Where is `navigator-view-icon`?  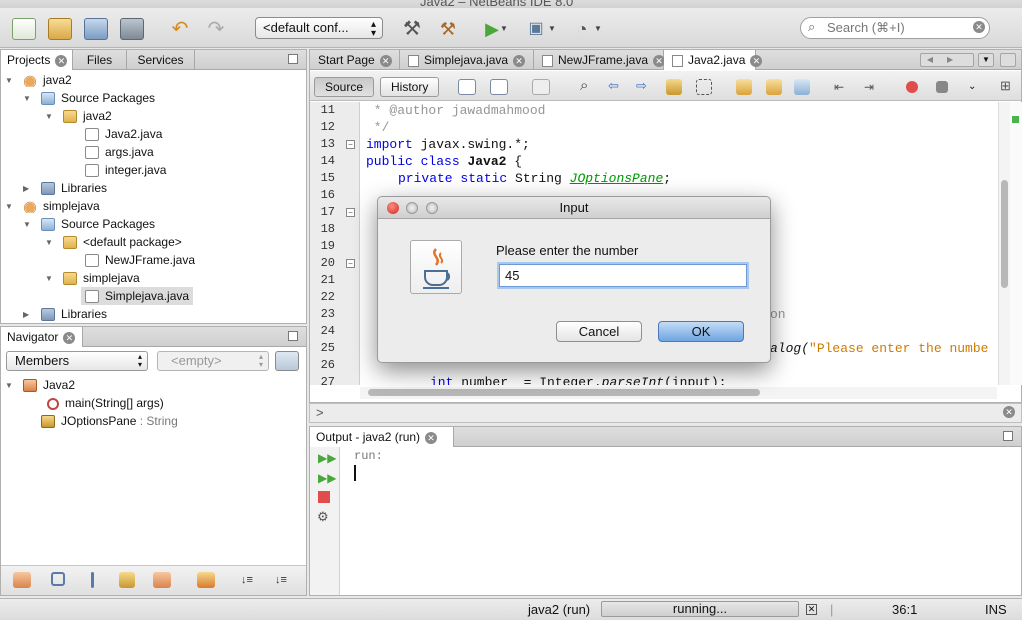
navigator-view-icon is located at coordinates (287, 361).